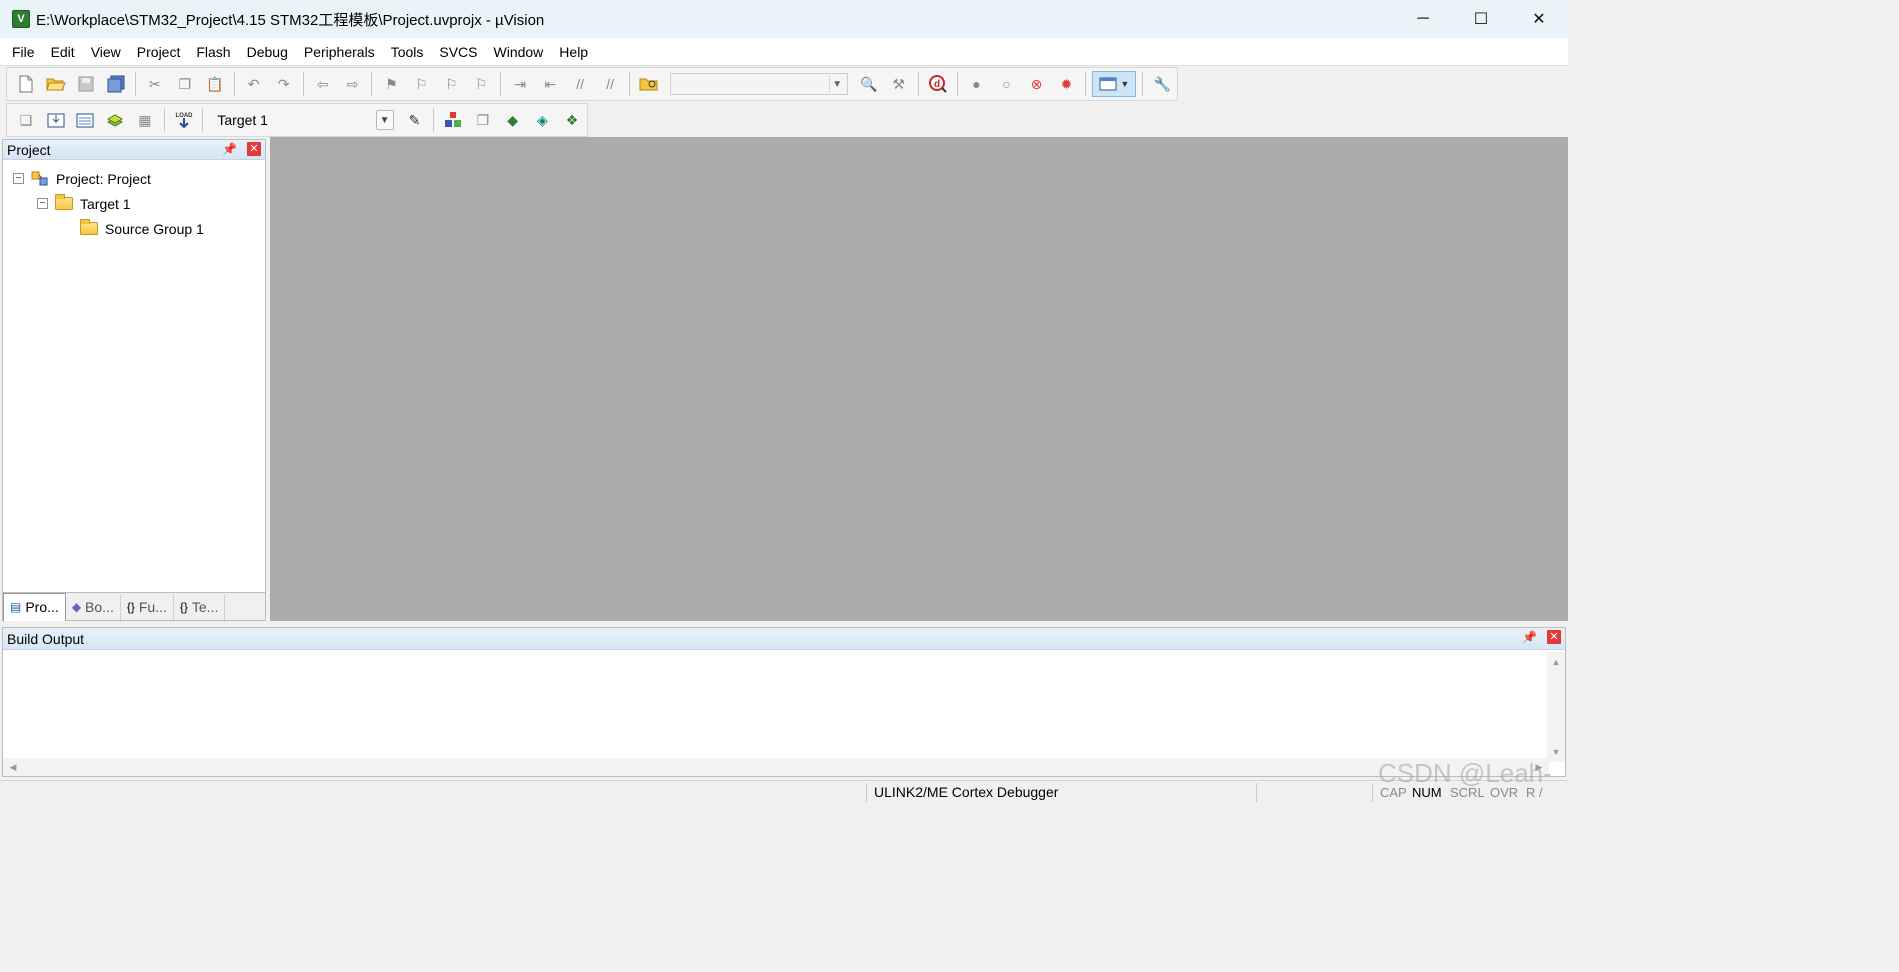 This screenshot has width=1899, height=972. Describe the element at coordinates (1556, 707) in the screenshot. I see `vertical-scrollbar: ▲ ▼` at that location.